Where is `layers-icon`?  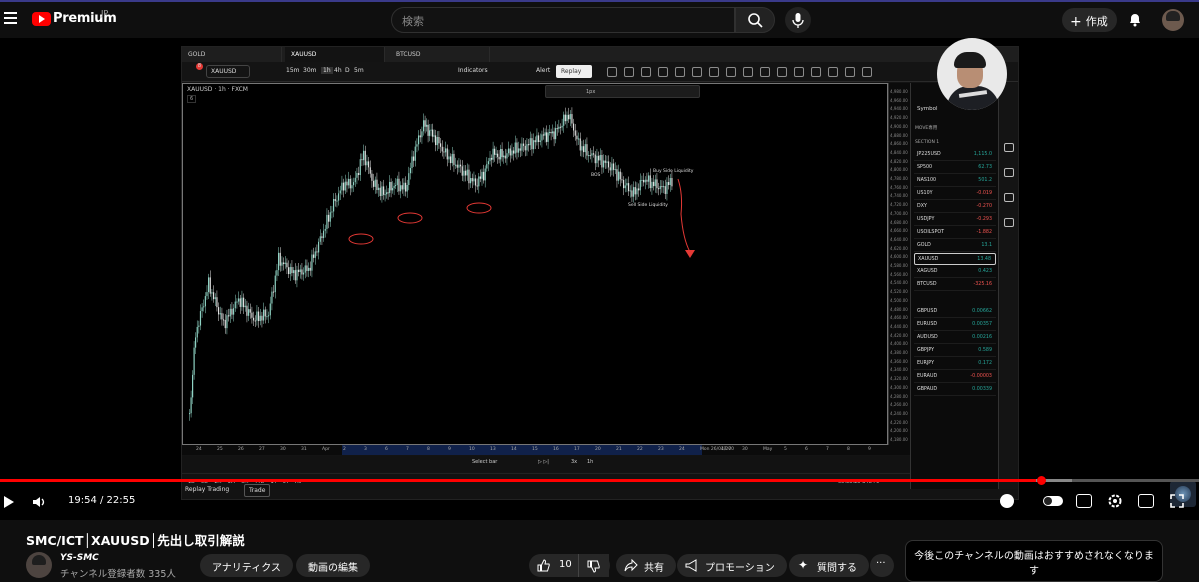
layers-icon is located at coordinates (1009, 197).